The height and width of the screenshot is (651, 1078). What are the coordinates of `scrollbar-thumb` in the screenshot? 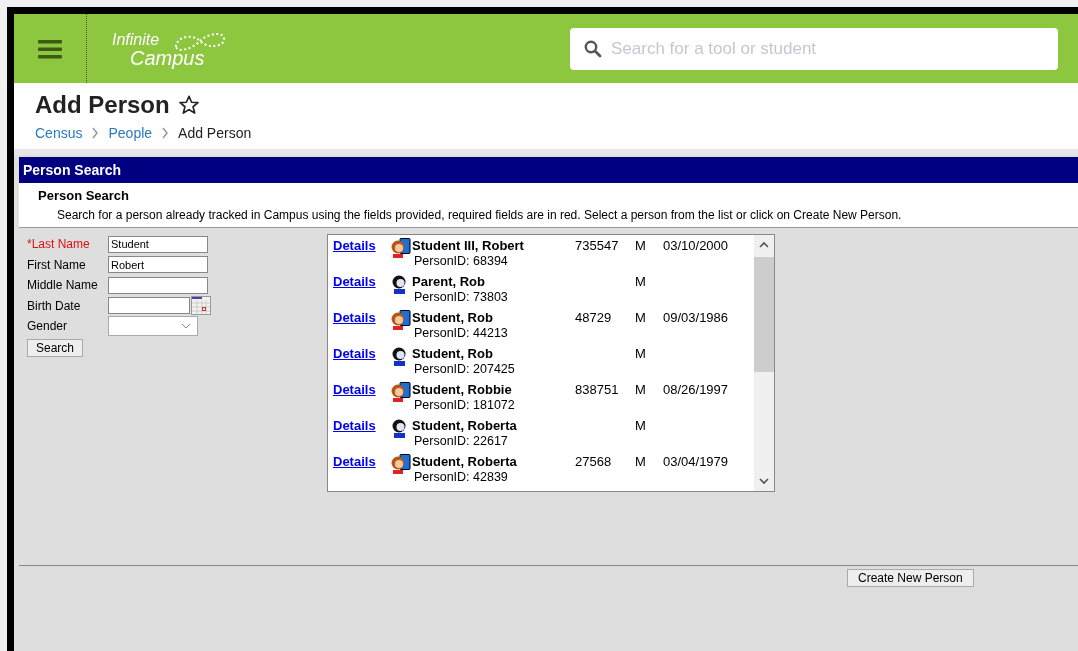 It's located at (764, 314).